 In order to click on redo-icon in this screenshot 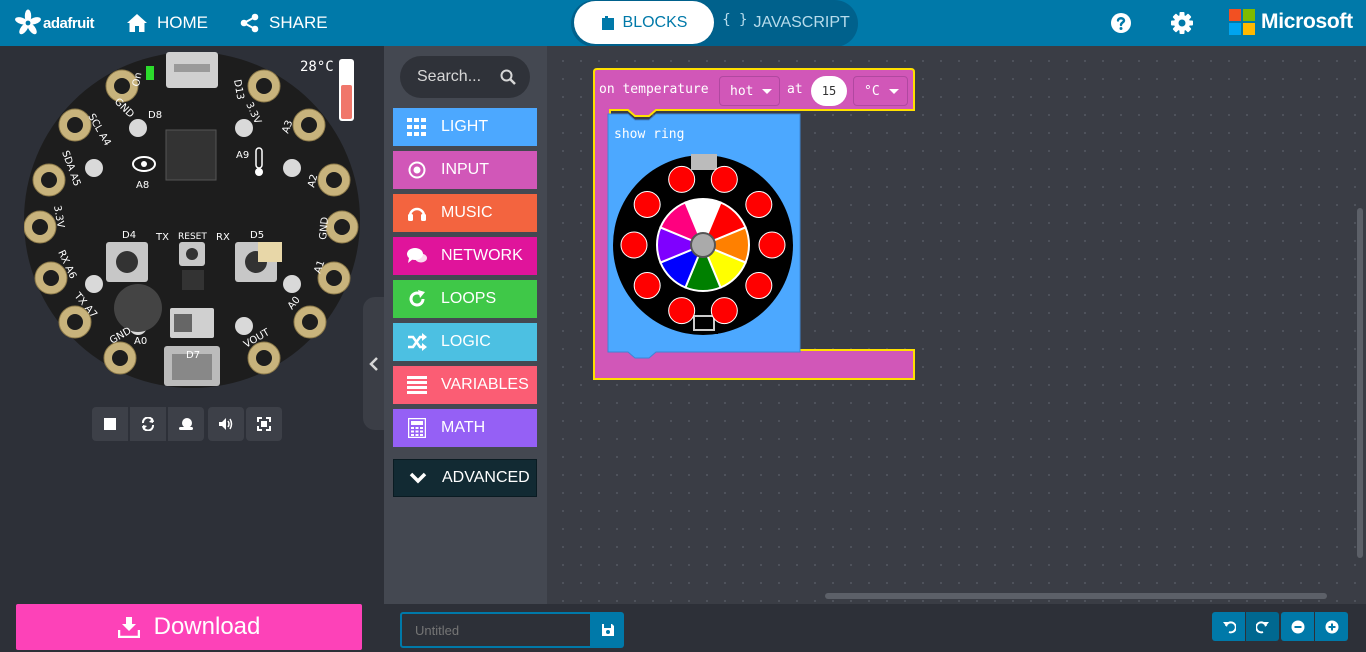, I will do `click(1262, 626)`.